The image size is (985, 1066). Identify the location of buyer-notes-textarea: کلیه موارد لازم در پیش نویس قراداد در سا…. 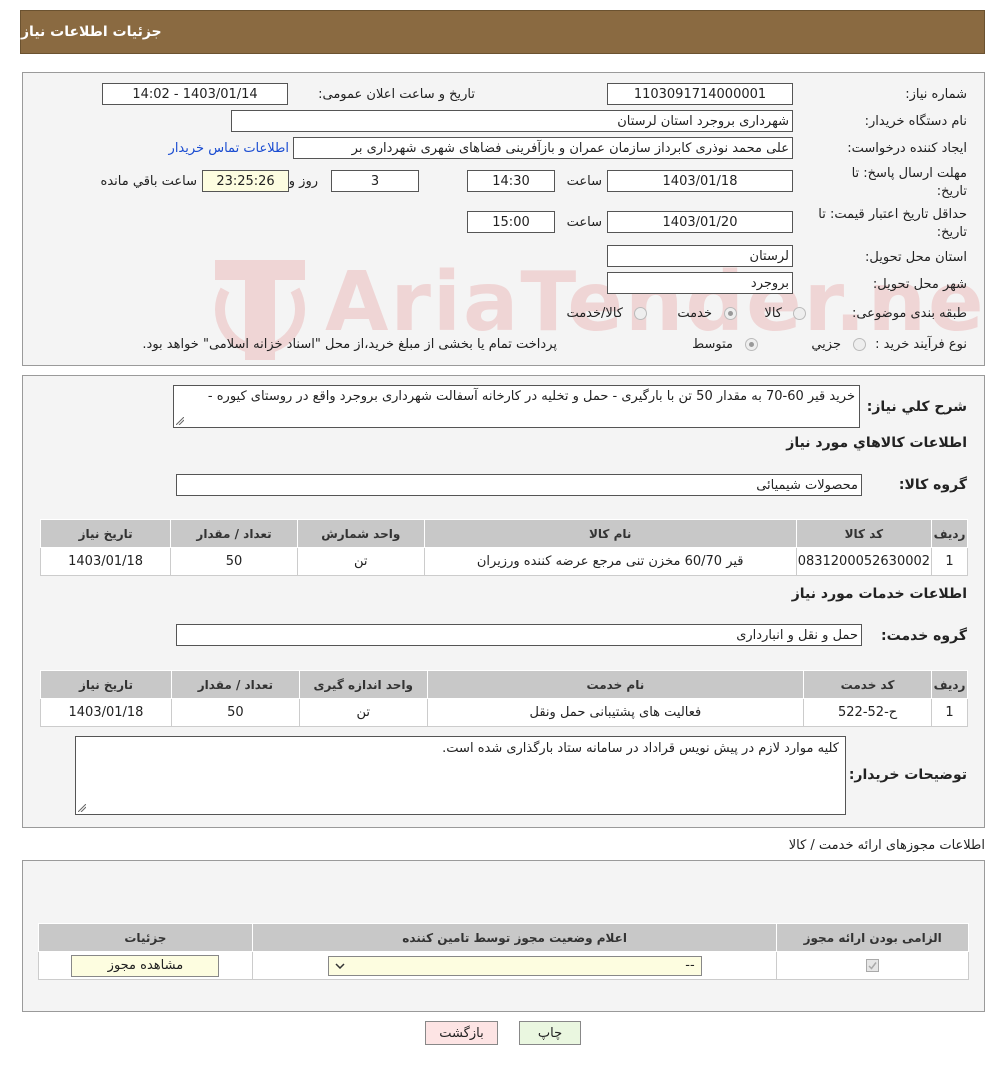
(460, 775).